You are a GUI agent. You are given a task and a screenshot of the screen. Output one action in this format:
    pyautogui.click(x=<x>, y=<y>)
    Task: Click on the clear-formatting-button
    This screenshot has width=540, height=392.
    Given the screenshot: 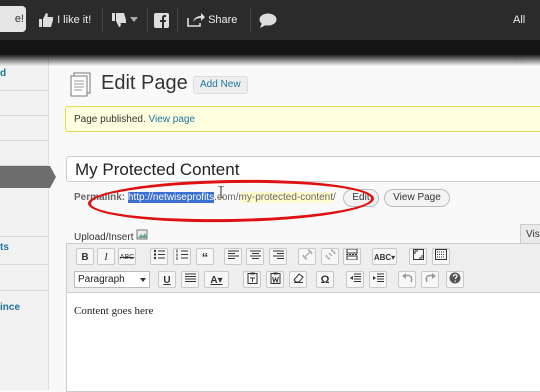 What is the action you would take?
    pyautogui.click(x=298, y=279)
    